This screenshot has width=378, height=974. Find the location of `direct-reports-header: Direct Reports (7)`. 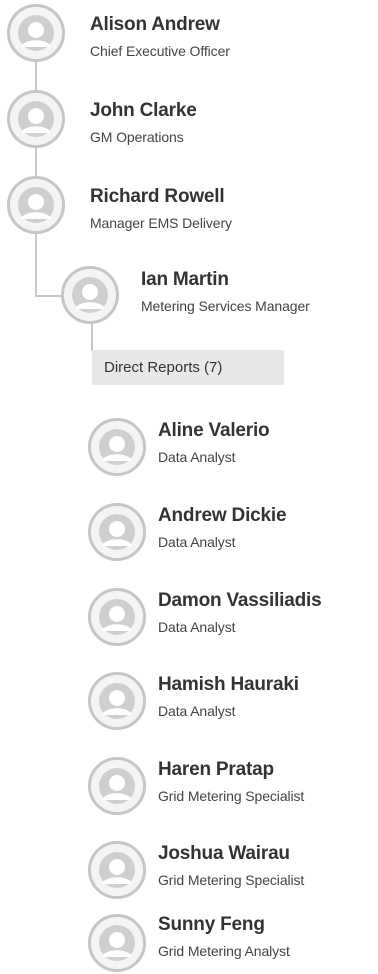

direct-reports-header: Direct Reports (7) is located at coordinates (188, 367).